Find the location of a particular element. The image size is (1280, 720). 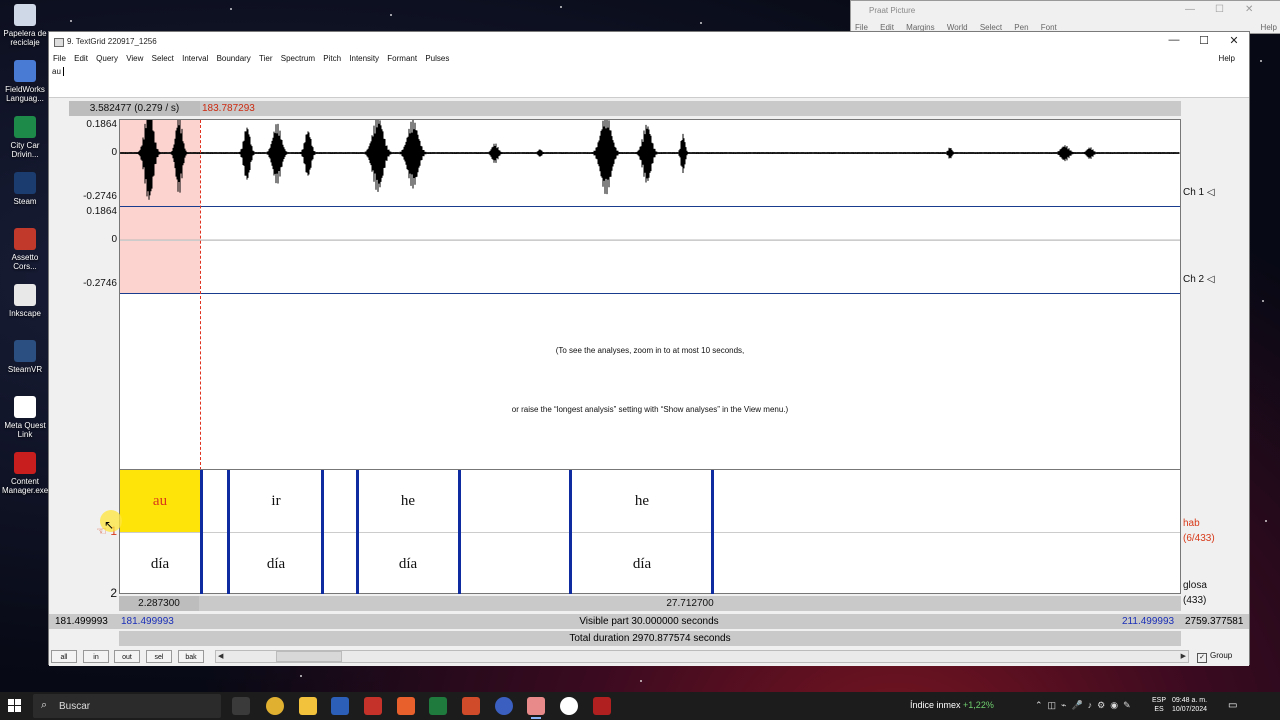

notification-icon: ▭ is located at coordinates (1232, 705).